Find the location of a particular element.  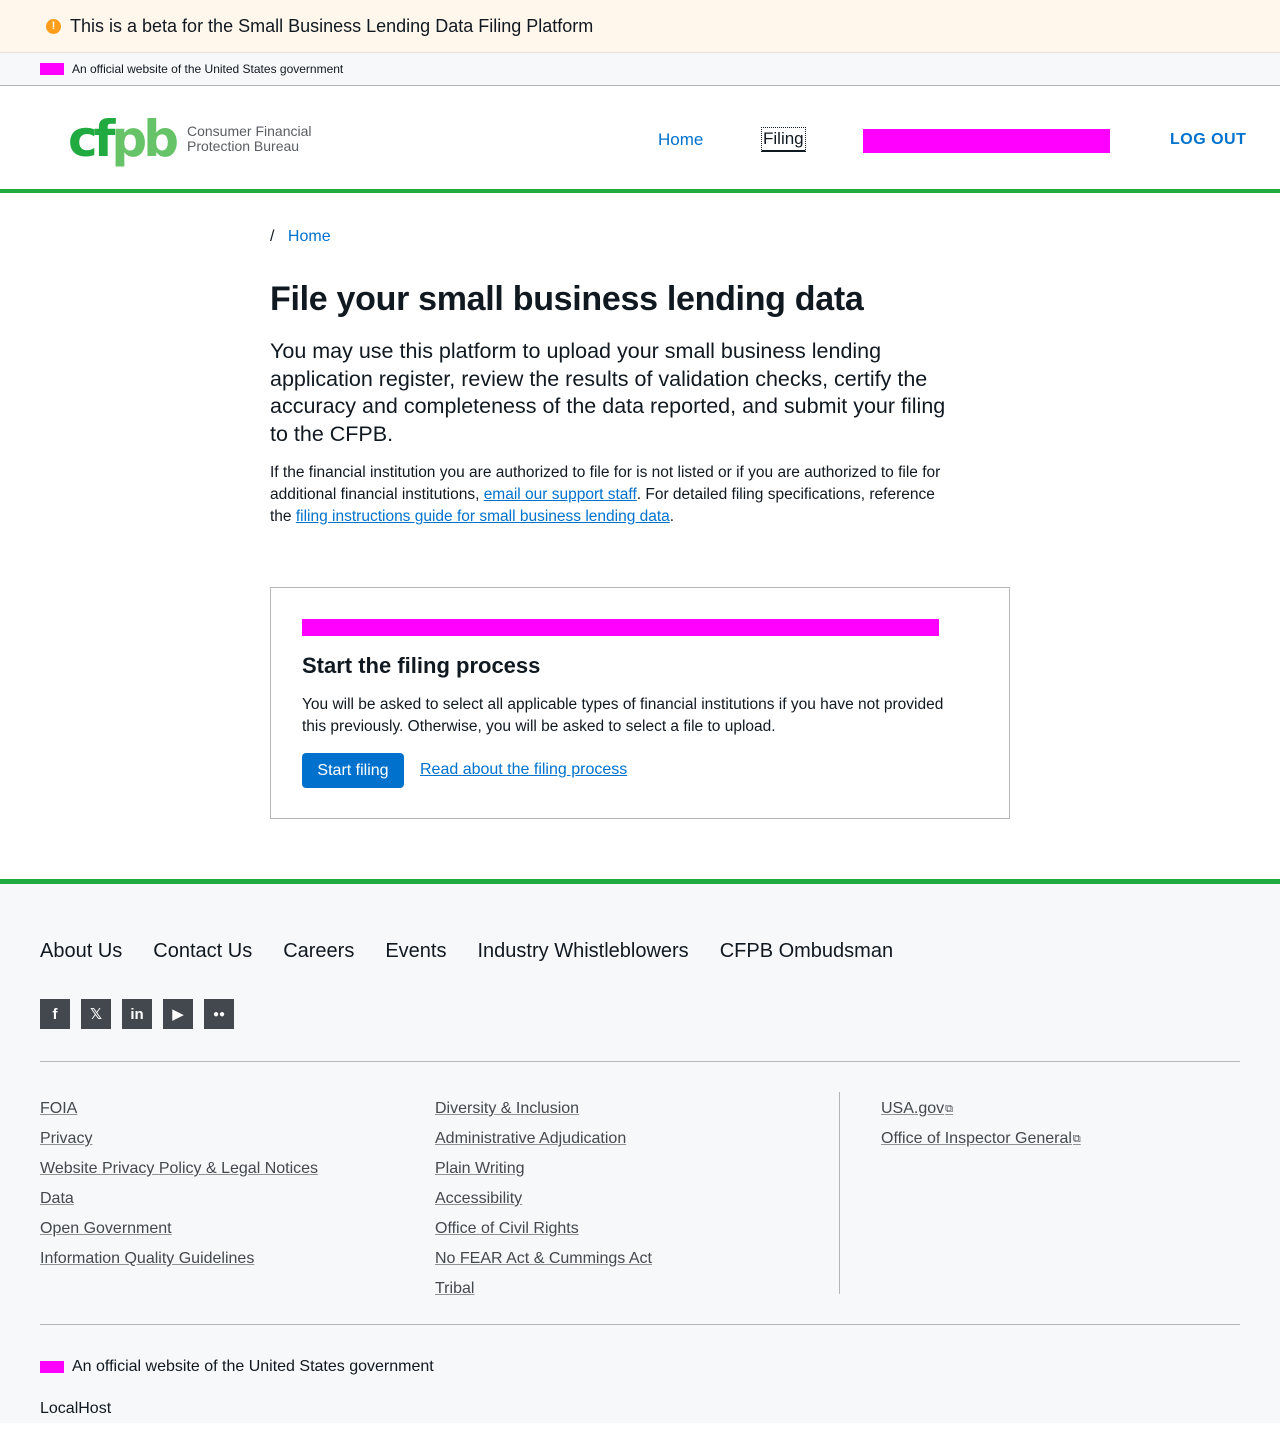

footer-links-col-3: USA.gov⧉ Office of Inspector General⧉ is located at coordinates (981, 1124).